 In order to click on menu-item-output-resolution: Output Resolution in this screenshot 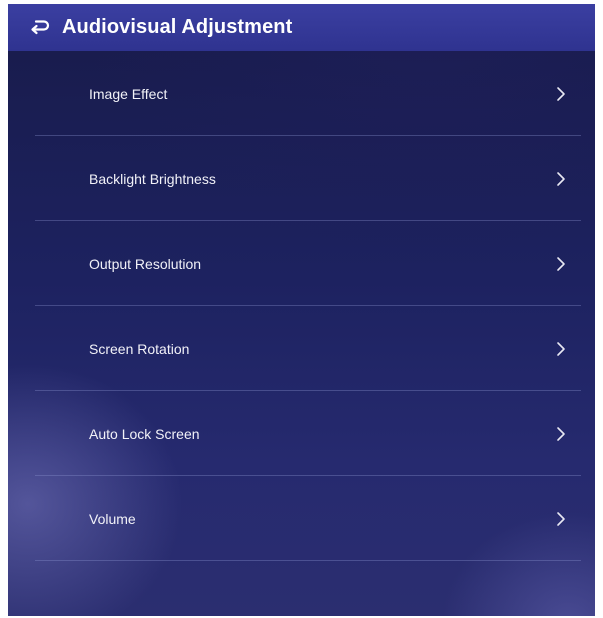, I will do `click(301, 263)`.